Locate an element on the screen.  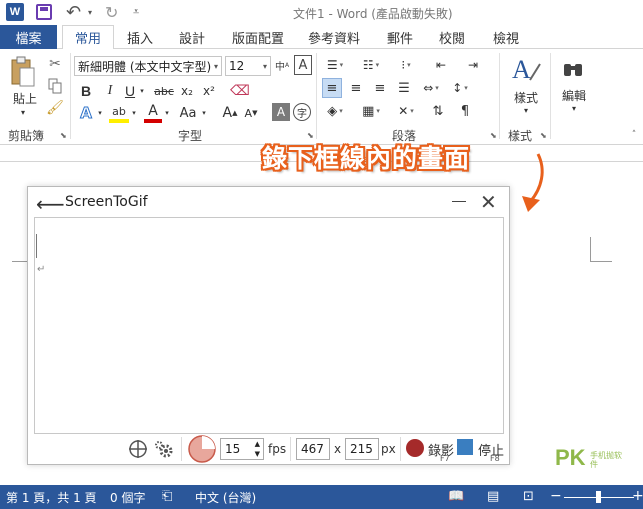
zoom-slider-thumb is located at coordinates (598, 497).